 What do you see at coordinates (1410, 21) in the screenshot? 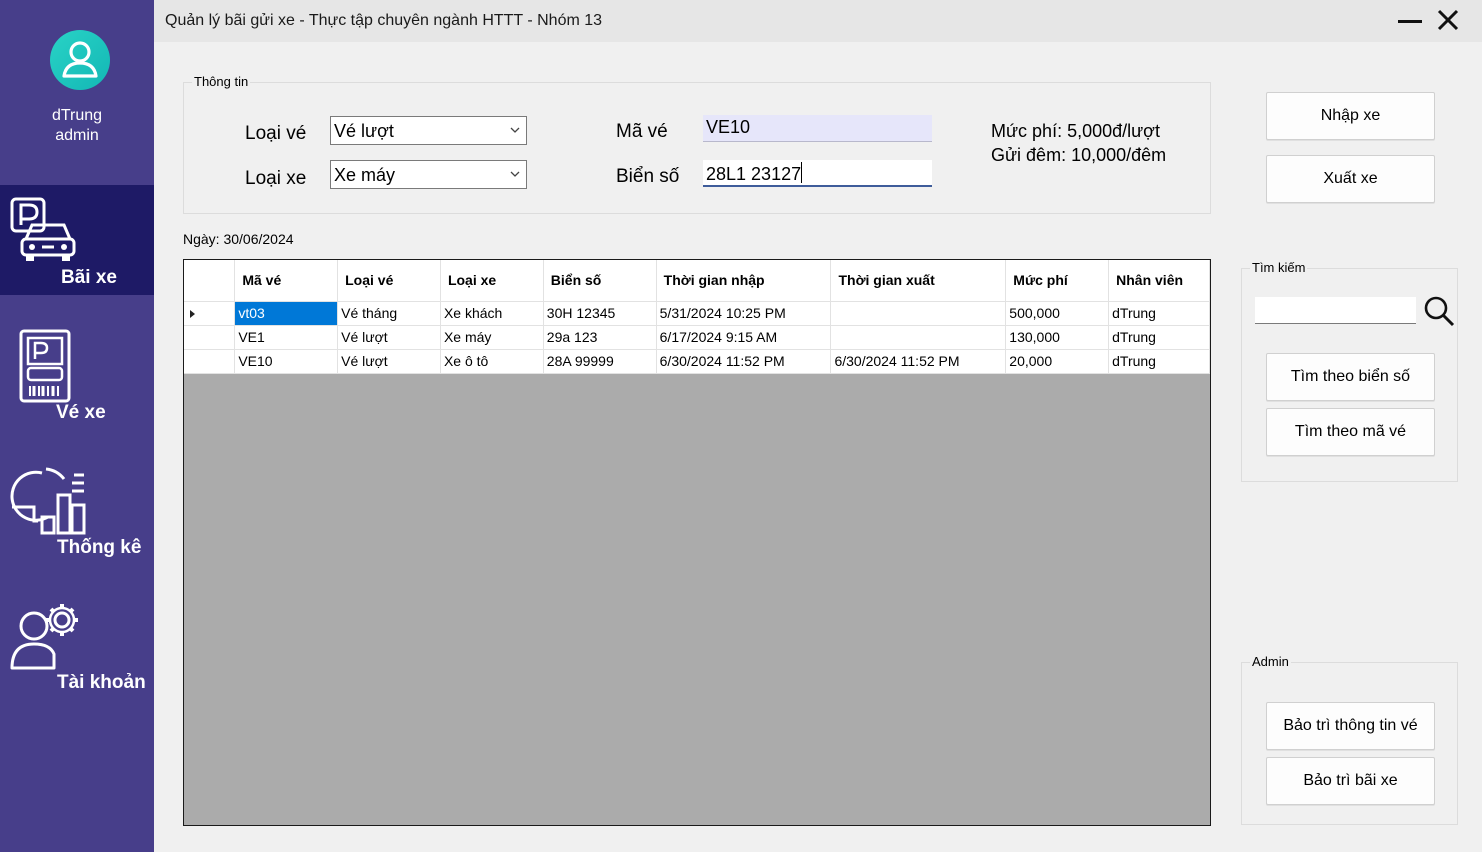
I see `minimize-button` at bounding box center [1410, 21].